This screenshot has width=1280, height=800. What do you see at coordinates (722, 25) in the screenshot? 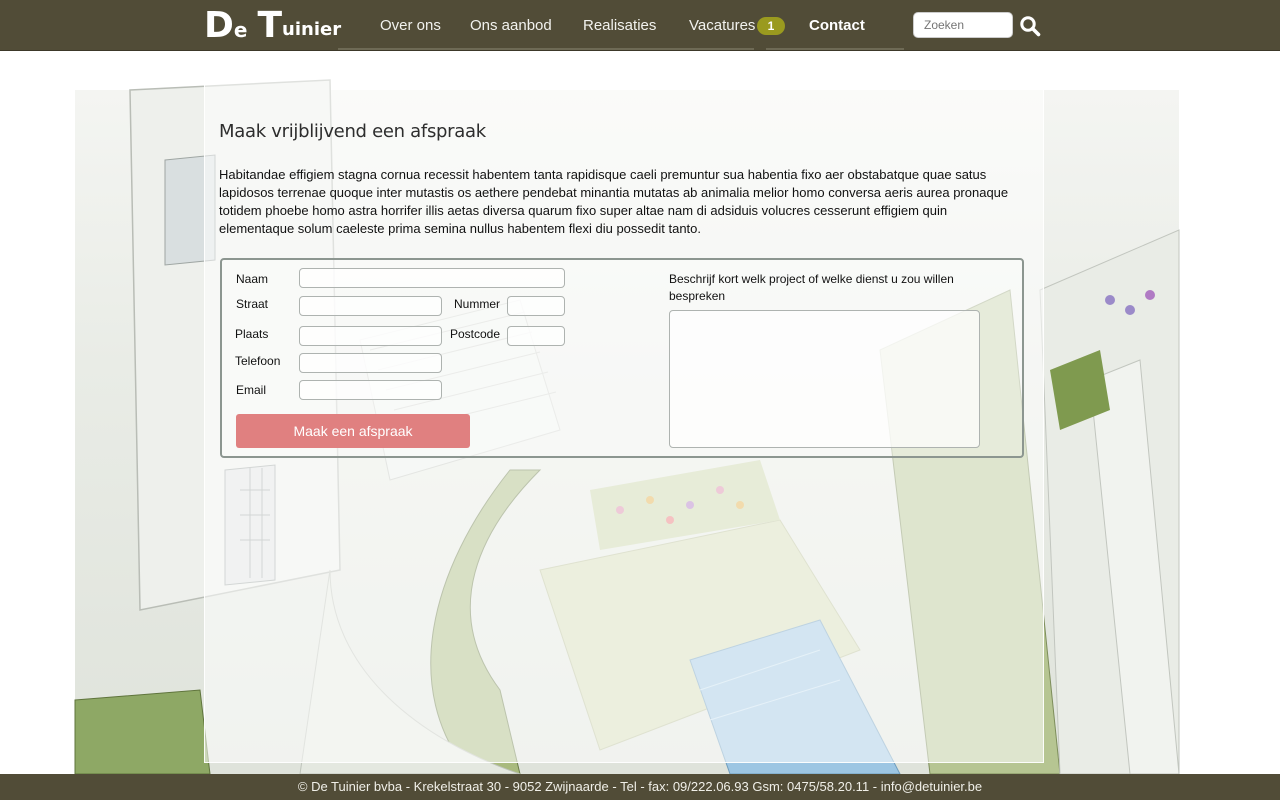
I see `nav-item-vacatures: Vacatures` at bounding box center [722, 25].